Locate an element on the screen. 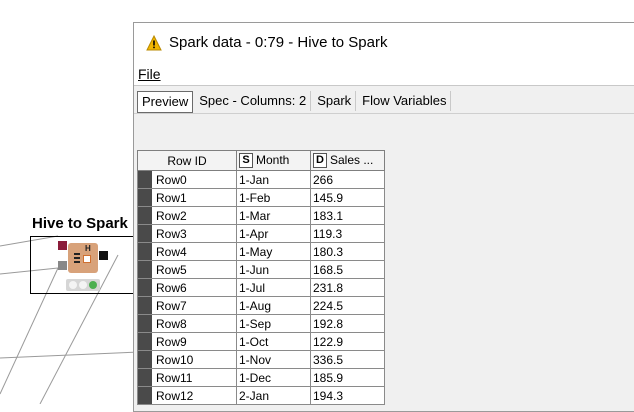 The height and width of the screenshot is (412, 634). sales-cell: 192.8 is located at coordinates (347, 323).